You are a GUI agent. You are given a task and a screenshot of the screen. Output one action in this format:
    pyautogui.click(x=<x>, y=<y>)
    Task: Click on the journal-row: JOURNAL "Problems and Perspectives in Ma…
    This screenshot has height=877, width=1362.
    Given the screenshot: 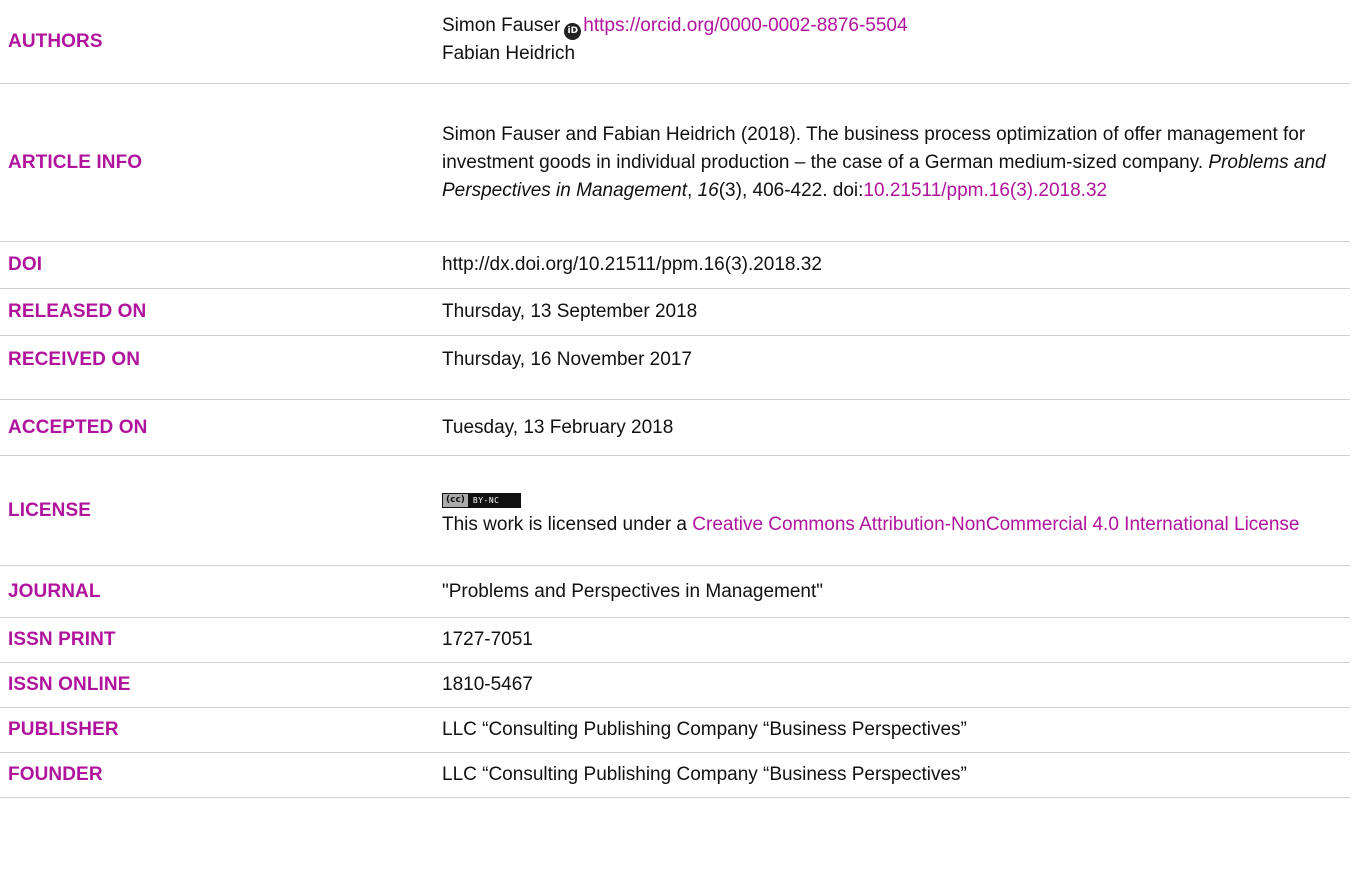 What is the action you would take?
    pyautogui.click(x=675, y=592)
    